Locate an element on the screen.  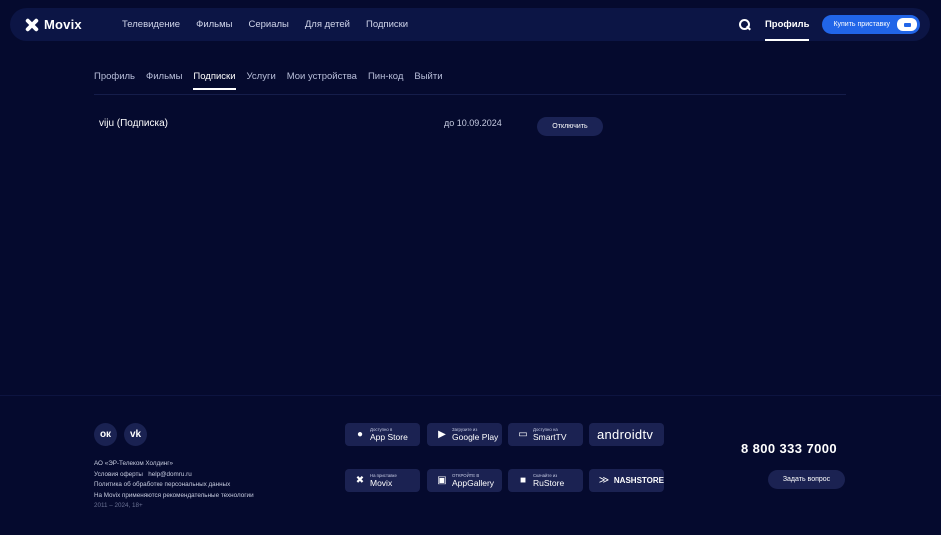
tab-subscriptions: Подписки is located at coordinates (214, 80).